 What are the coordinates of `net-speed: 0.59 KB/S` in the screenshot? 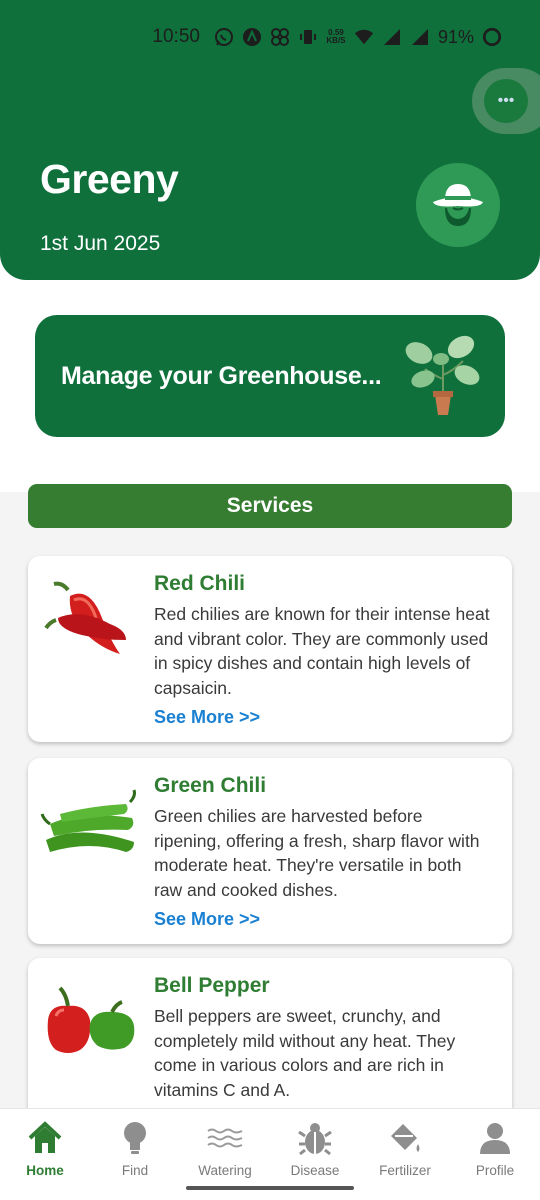 It's located at (336, 37).